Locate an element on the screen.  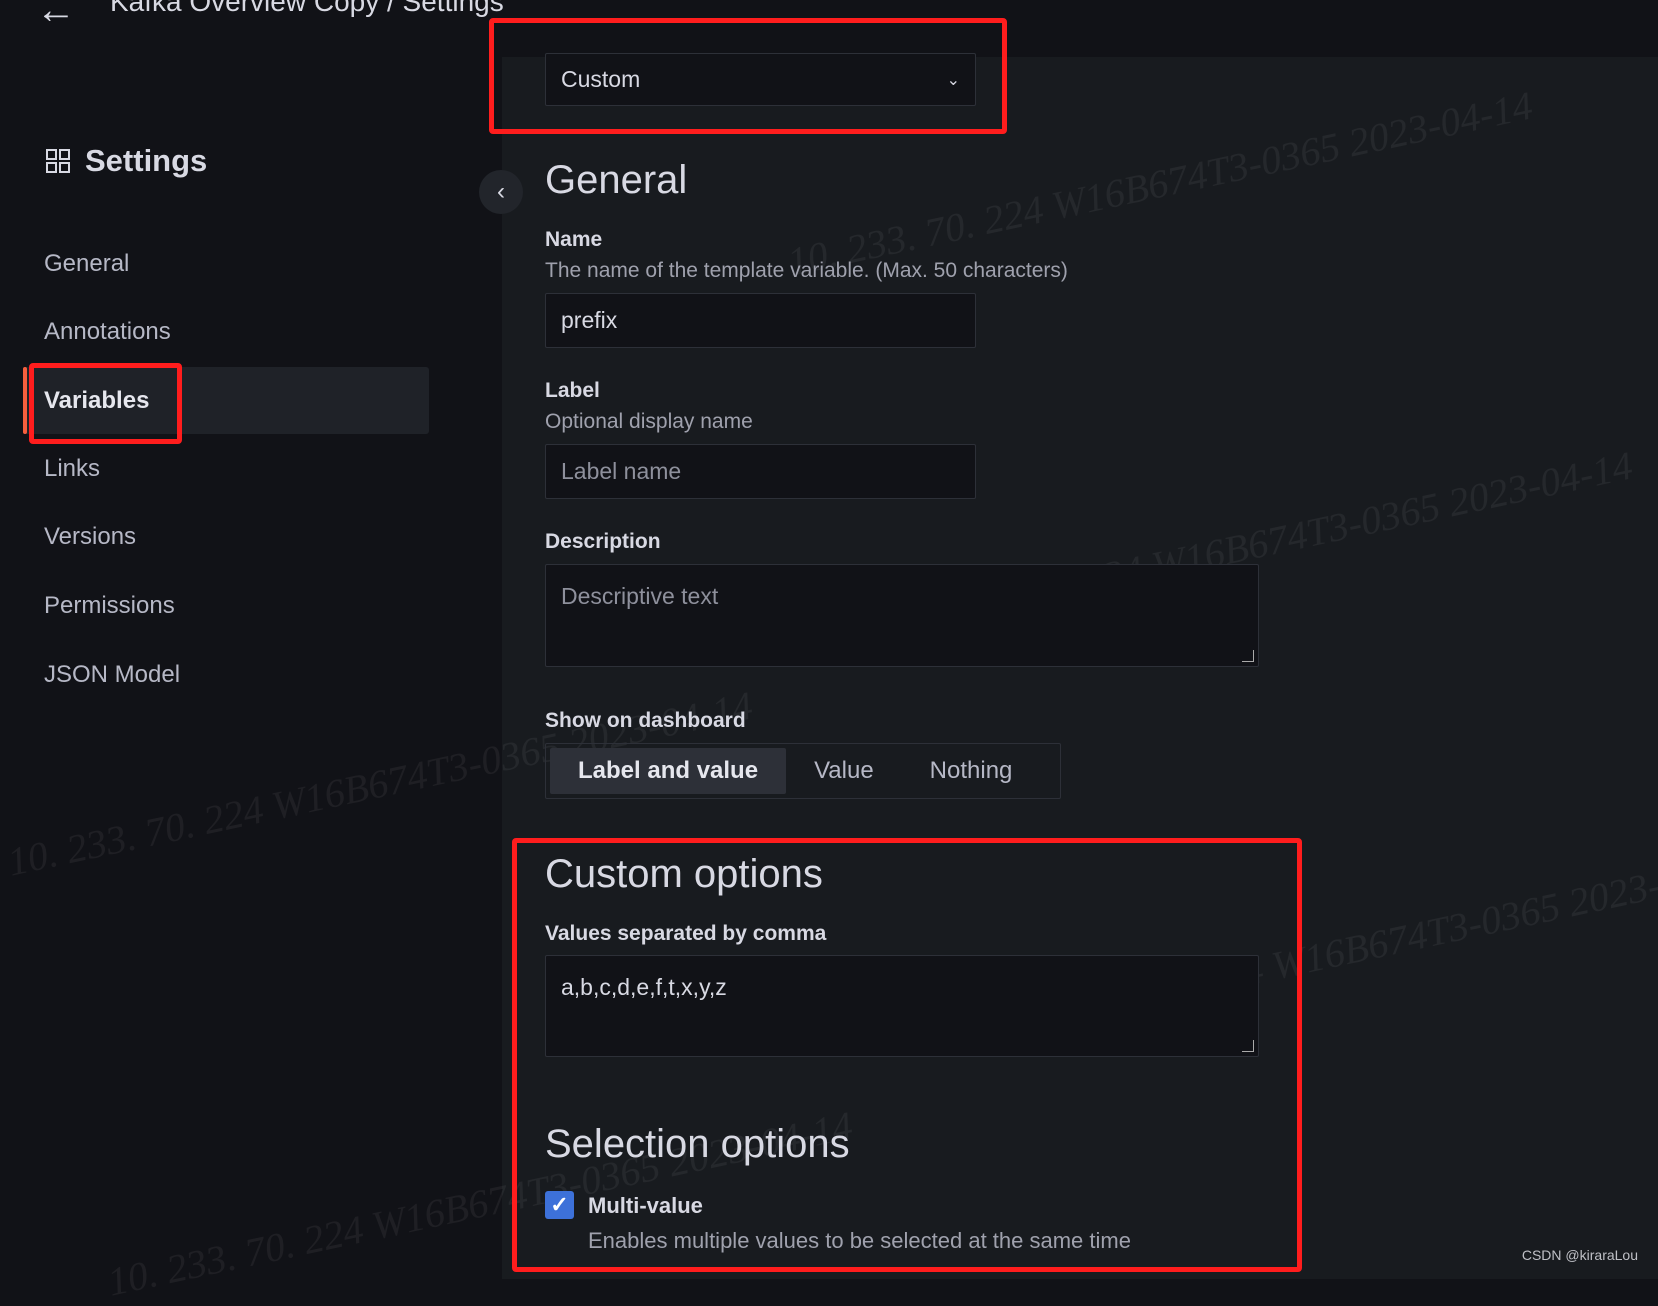
show-on-dashboard-radio-group: Label and value Value Nothing is located at coordinates (803, 771).